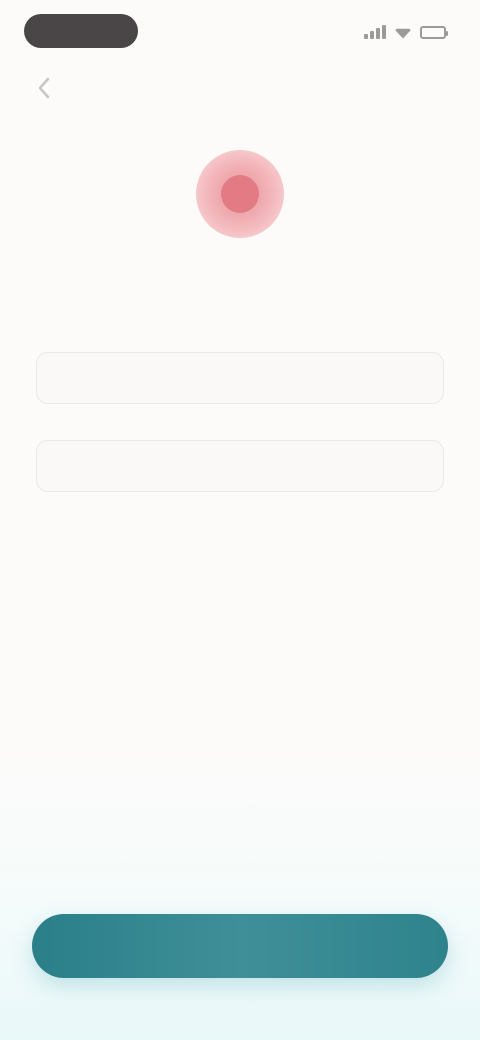  I want to click on app-logo-icon, so click(240, 194).